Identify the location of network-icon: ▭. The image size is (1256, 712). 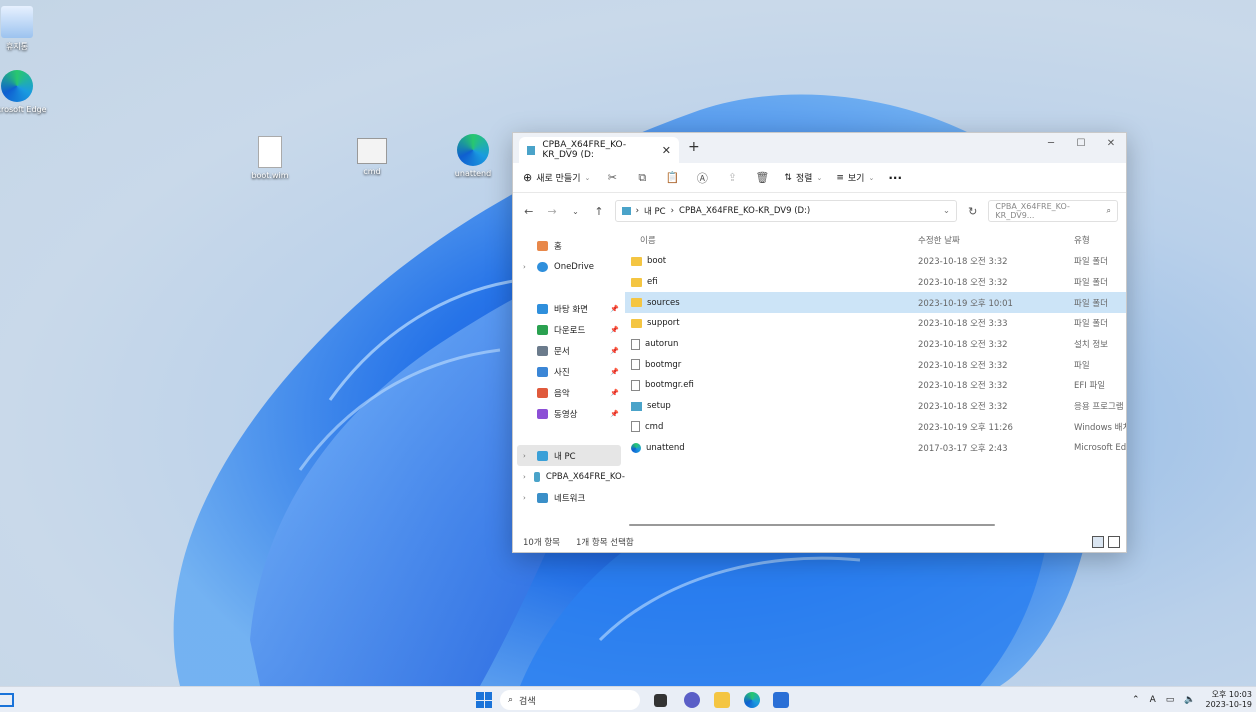
(1170, 700).